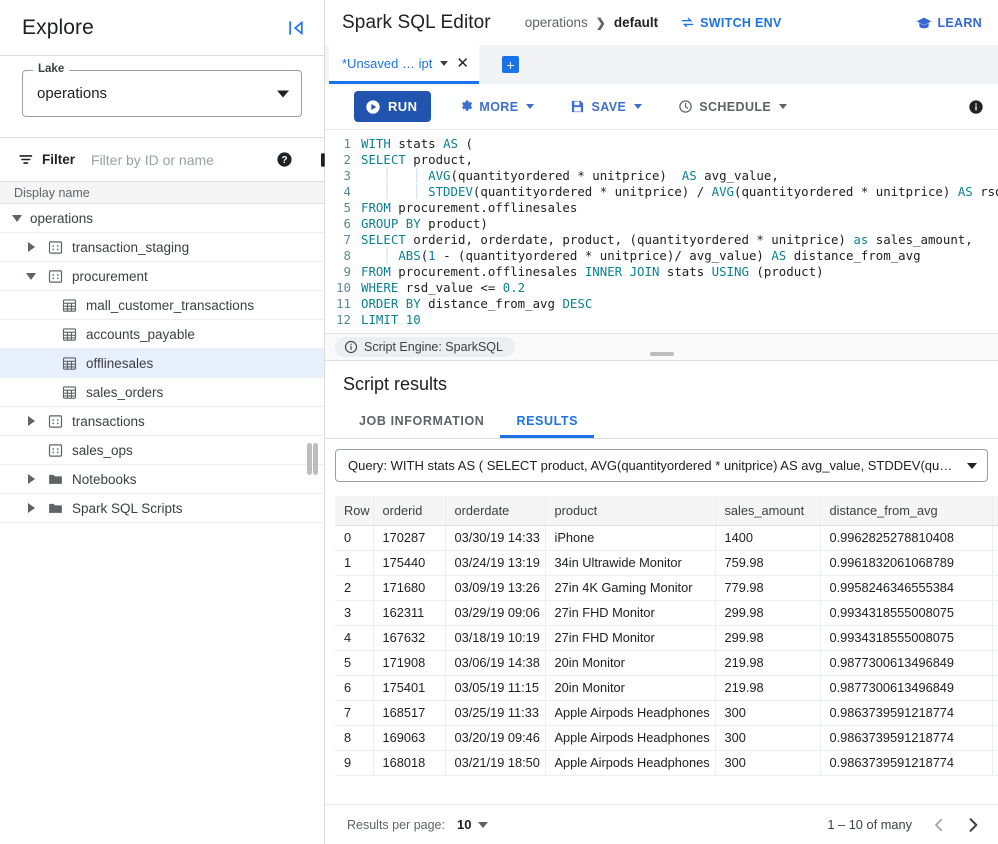 This screenshot has width=998, height=844. What do you see at coordinates (409, 511) in the screenshot?
I see `column-header: orderid` at bounding box center [409, 511].